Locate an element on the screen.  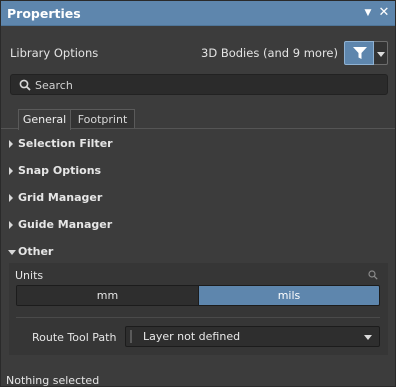
funnel-icon is located at coordinates (360, 53).